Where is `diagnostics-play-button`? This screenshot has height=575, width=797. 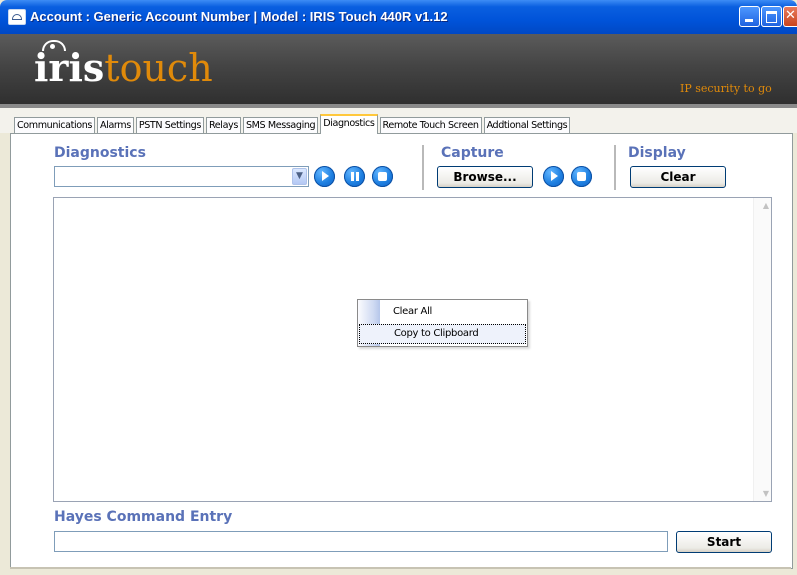 diagnostics-play-button is located at coordinates (324, 176).